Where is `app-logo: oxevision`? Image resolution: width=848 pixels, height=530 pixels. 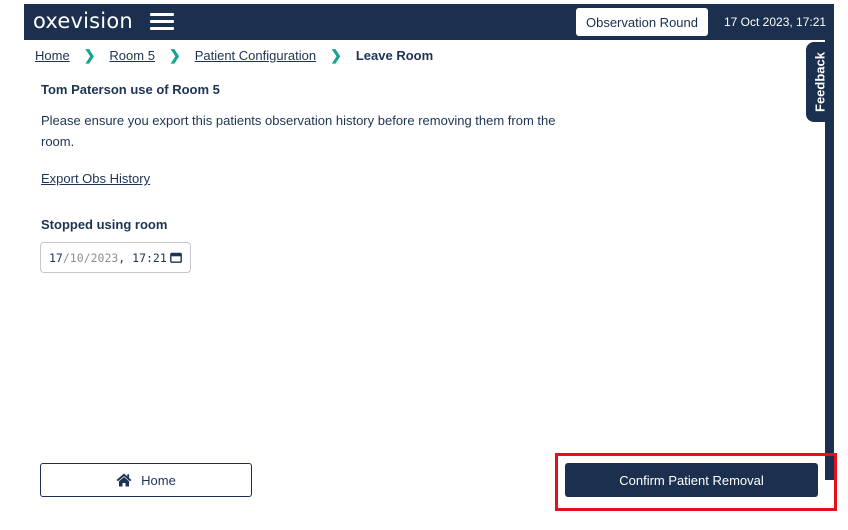
app-logo: oxevision is located at coordinates (83, 21).